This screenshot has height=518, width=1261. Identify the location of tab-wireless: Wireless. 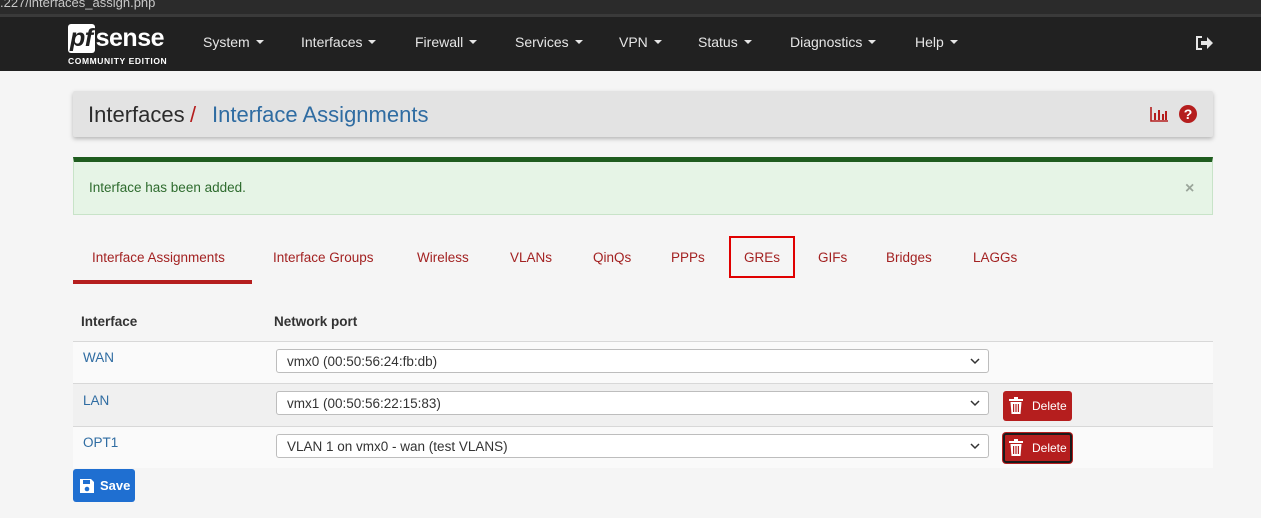
(443, 257).